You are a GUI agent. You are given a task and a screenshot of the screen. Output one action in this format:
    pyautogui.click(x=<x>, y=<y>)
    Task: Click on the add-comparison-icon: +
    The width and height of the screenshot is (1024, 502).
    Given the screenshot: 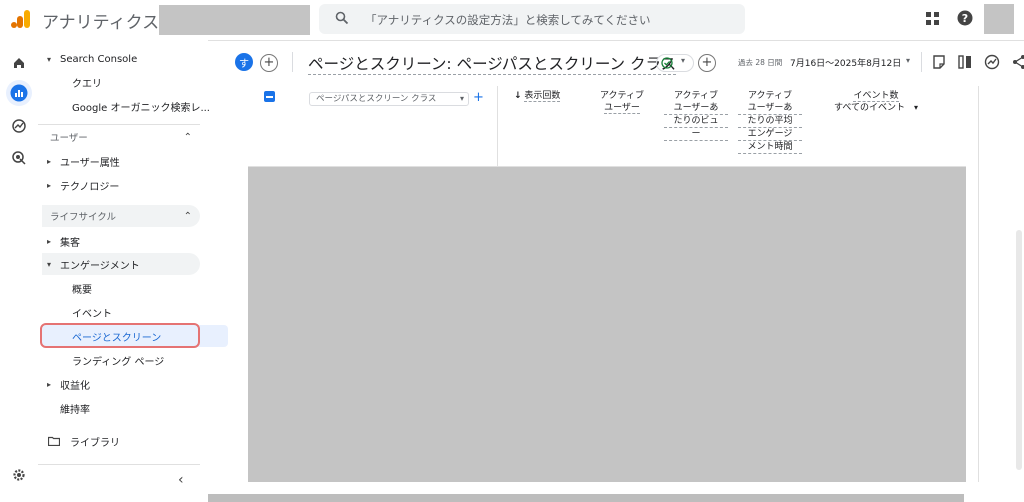 What is the action you would take?
    pyautogui.click(x=269, y=63)
    